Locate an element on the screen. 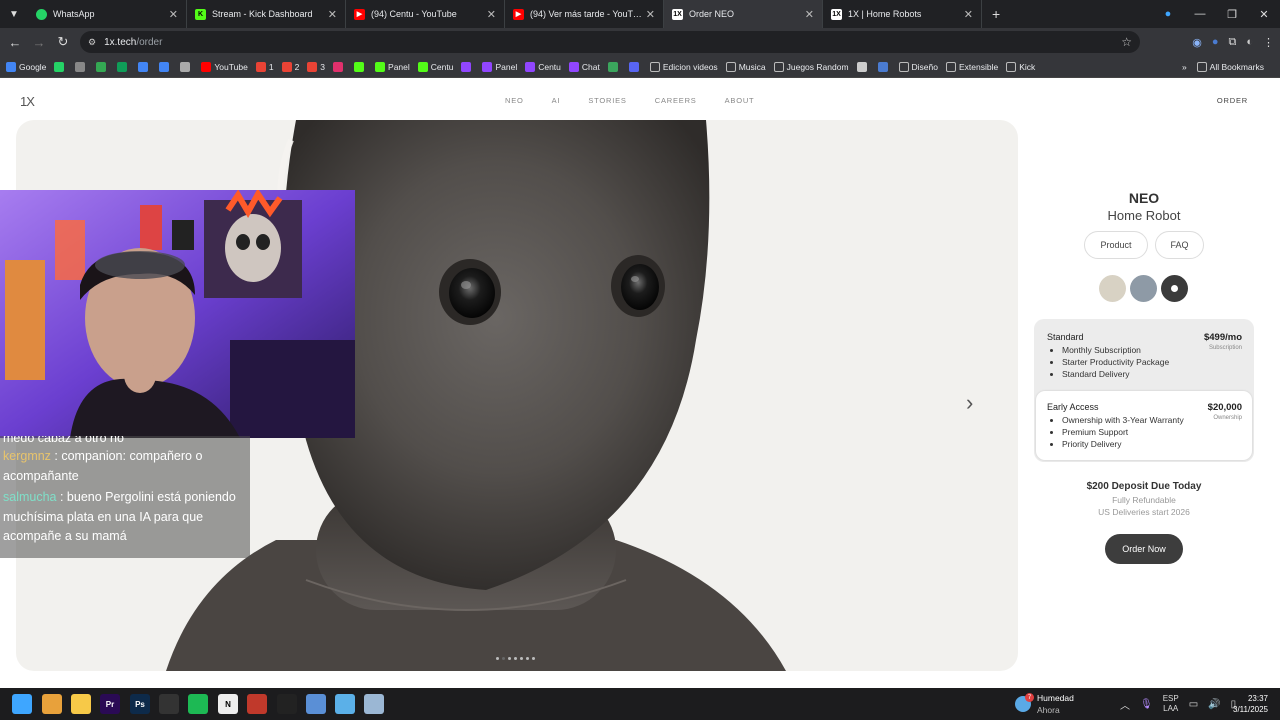  1x-logo: 1X is located at coordinates (27, 101).